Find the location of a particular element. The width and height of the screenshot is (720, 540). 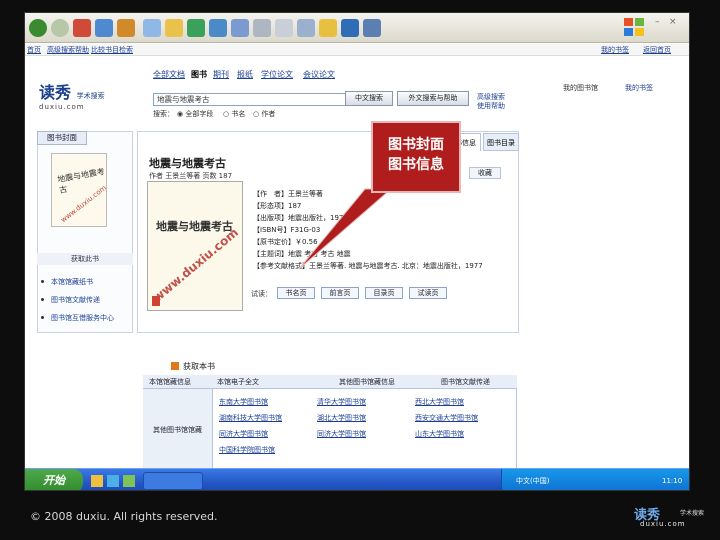

system-tray: 中文(中国) 11:10 is located at coordinates (595, 479).